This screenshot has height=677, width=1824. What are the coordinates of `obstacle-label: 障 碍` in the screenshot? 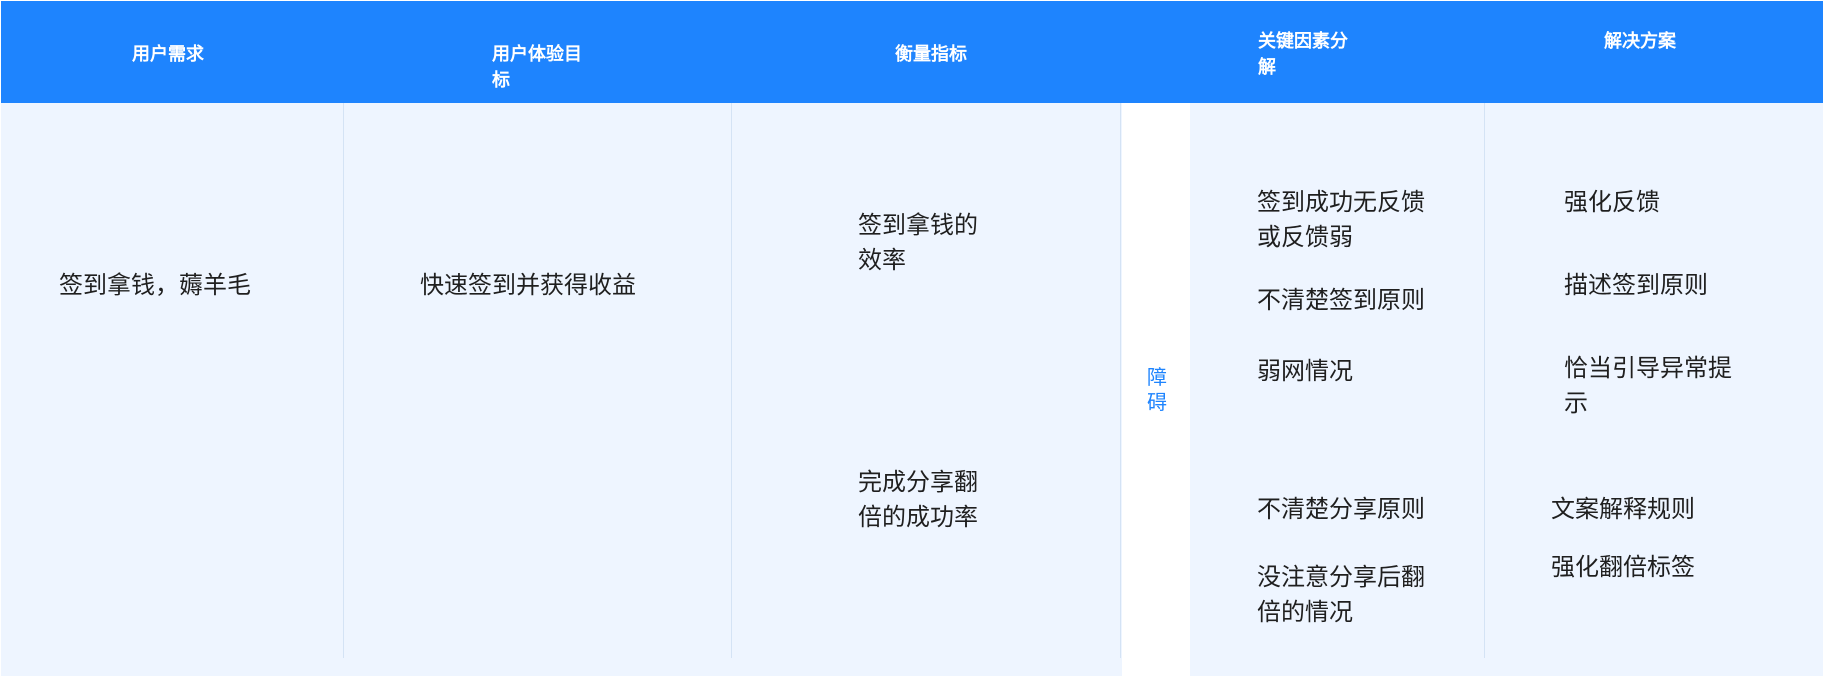 It's located at (1157, 389).